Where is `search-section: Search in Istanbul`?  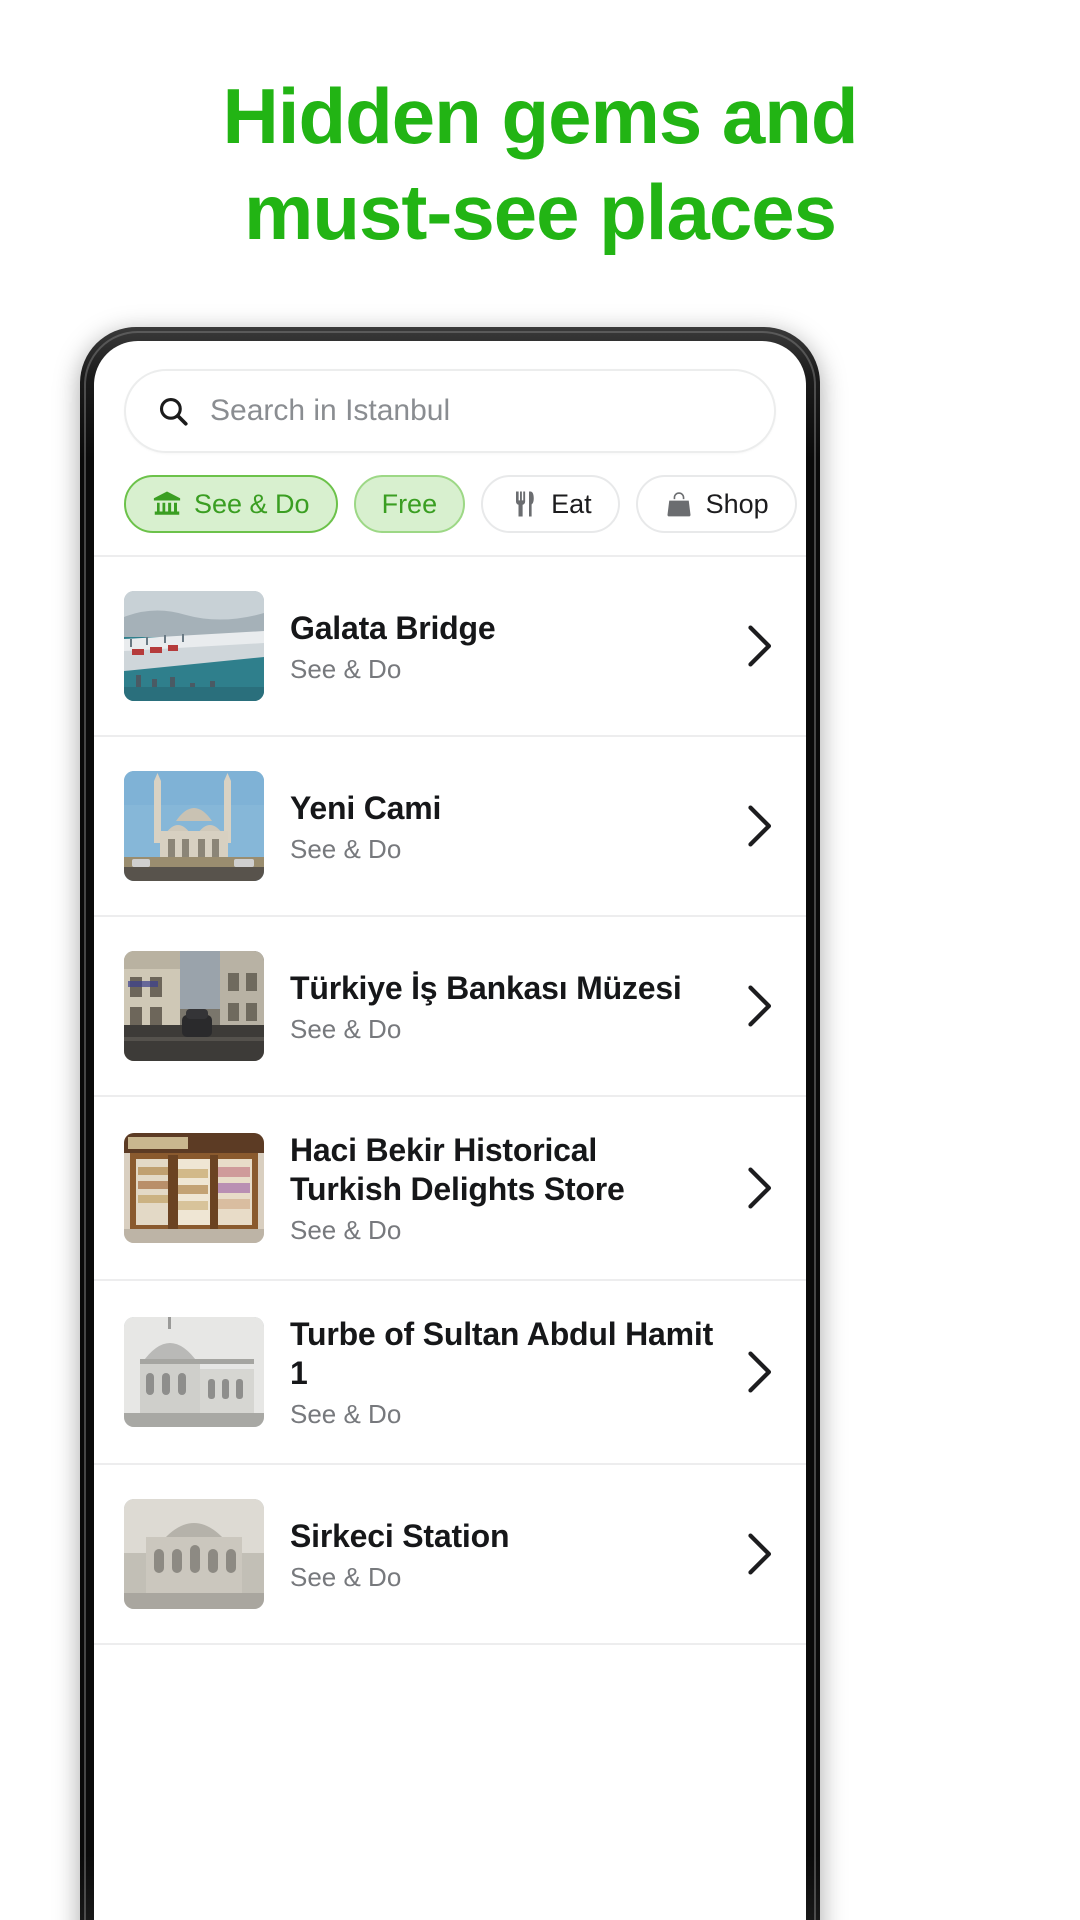
search-section: Search in Istanbul is located at coordinates (450, 397).